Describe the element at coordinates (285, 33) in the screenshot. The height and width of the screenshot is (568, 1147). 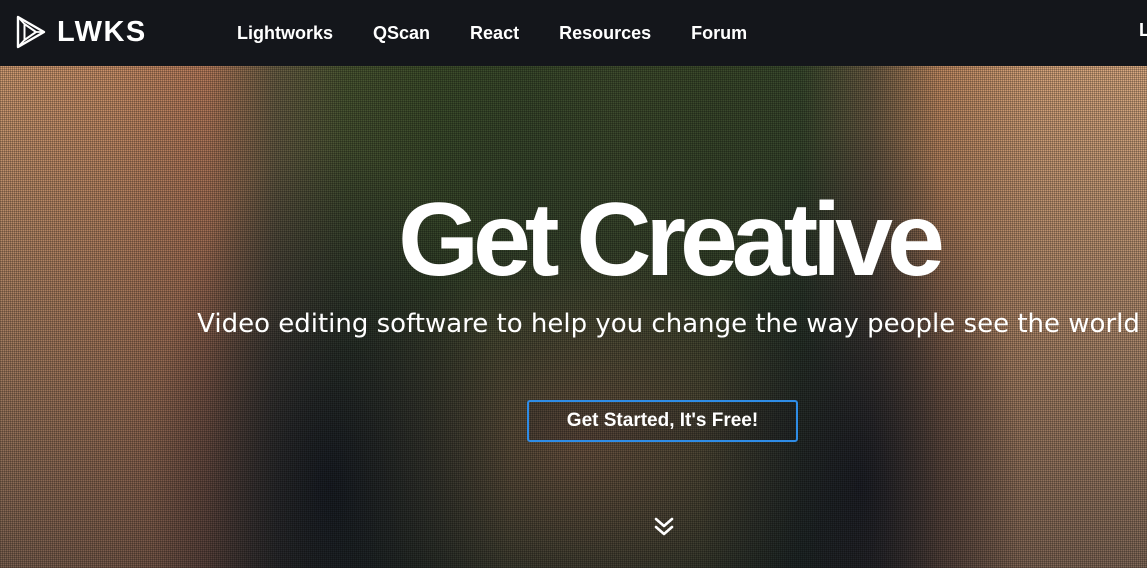
I see `nav-item-lightworks: Lightworks` at that location.